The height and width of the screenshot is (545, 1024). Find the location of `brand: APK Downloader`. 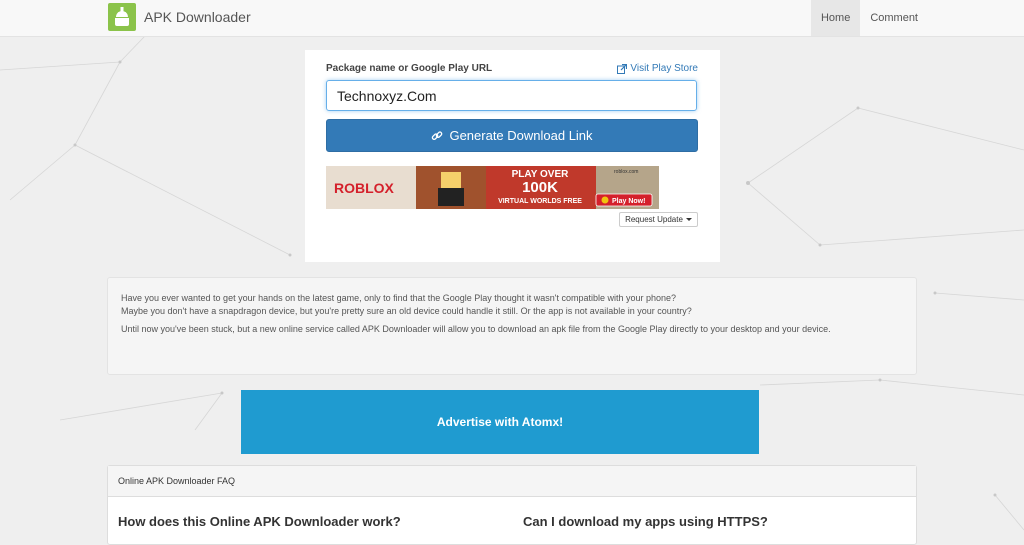

brand: APK Downloader is located at coordinates (179, 17).